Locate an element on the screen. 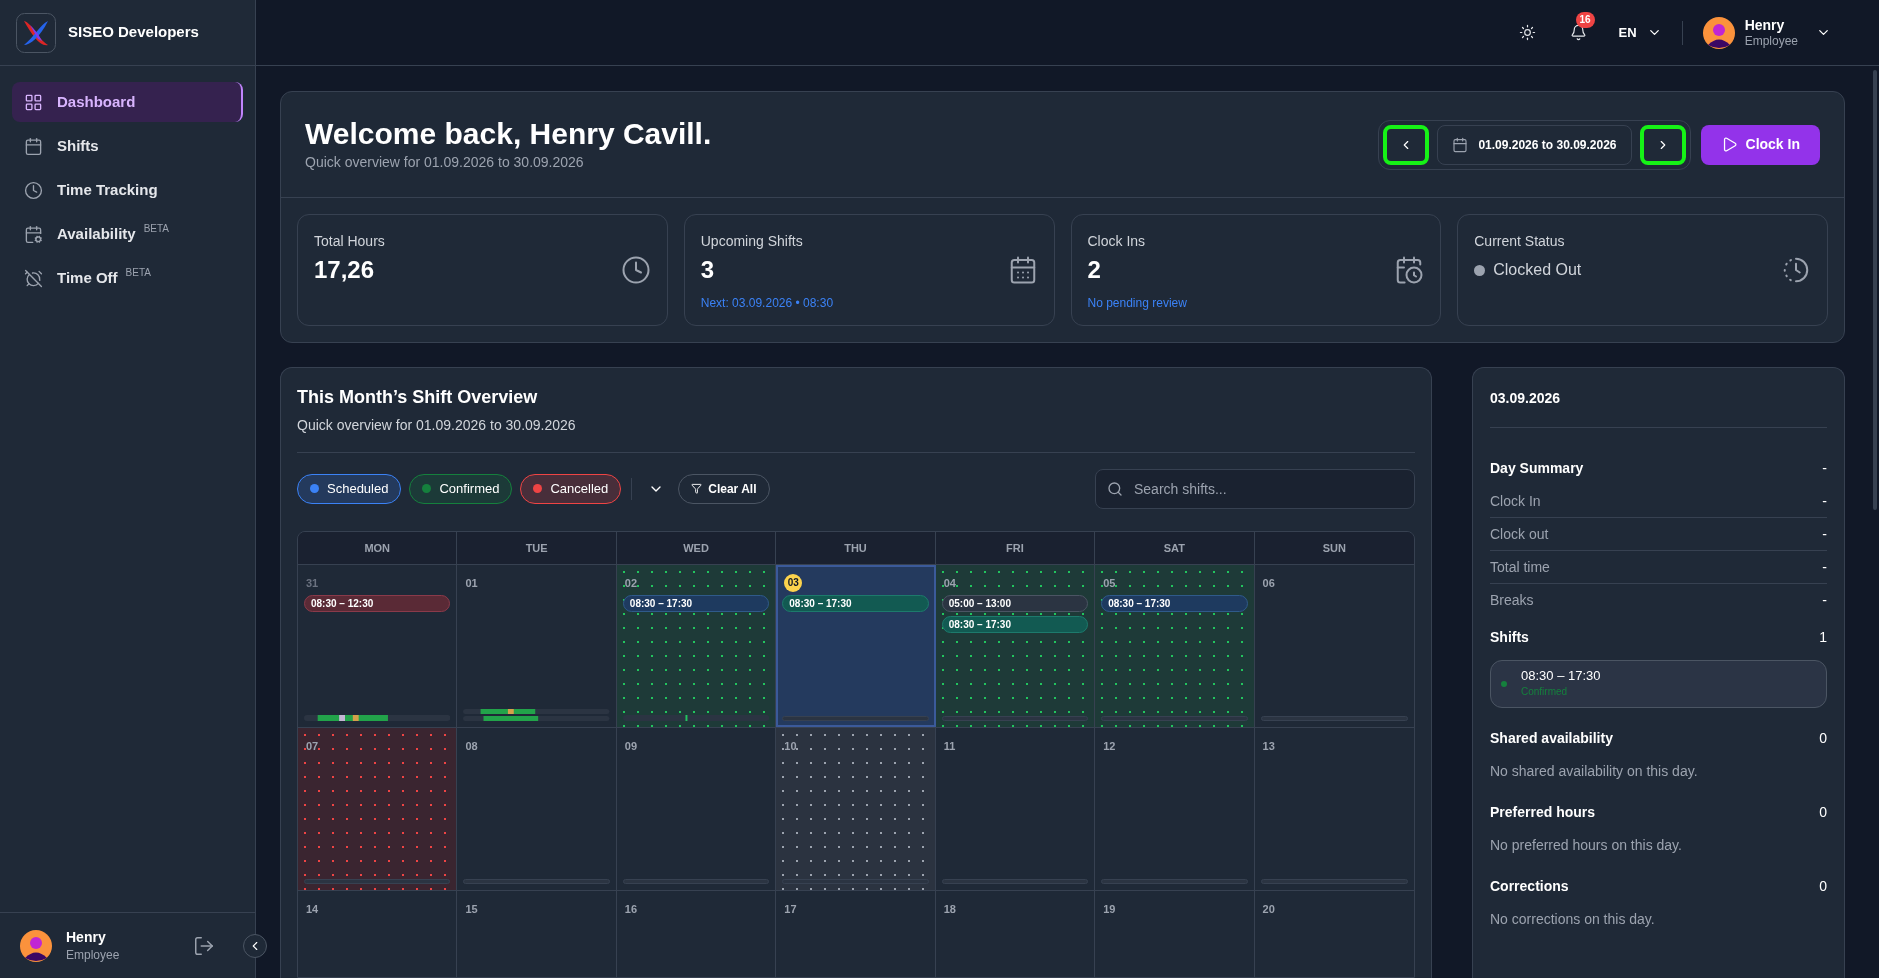 The image size is (1879, 978). day-number: 16 is located at coordinates (631, 909).